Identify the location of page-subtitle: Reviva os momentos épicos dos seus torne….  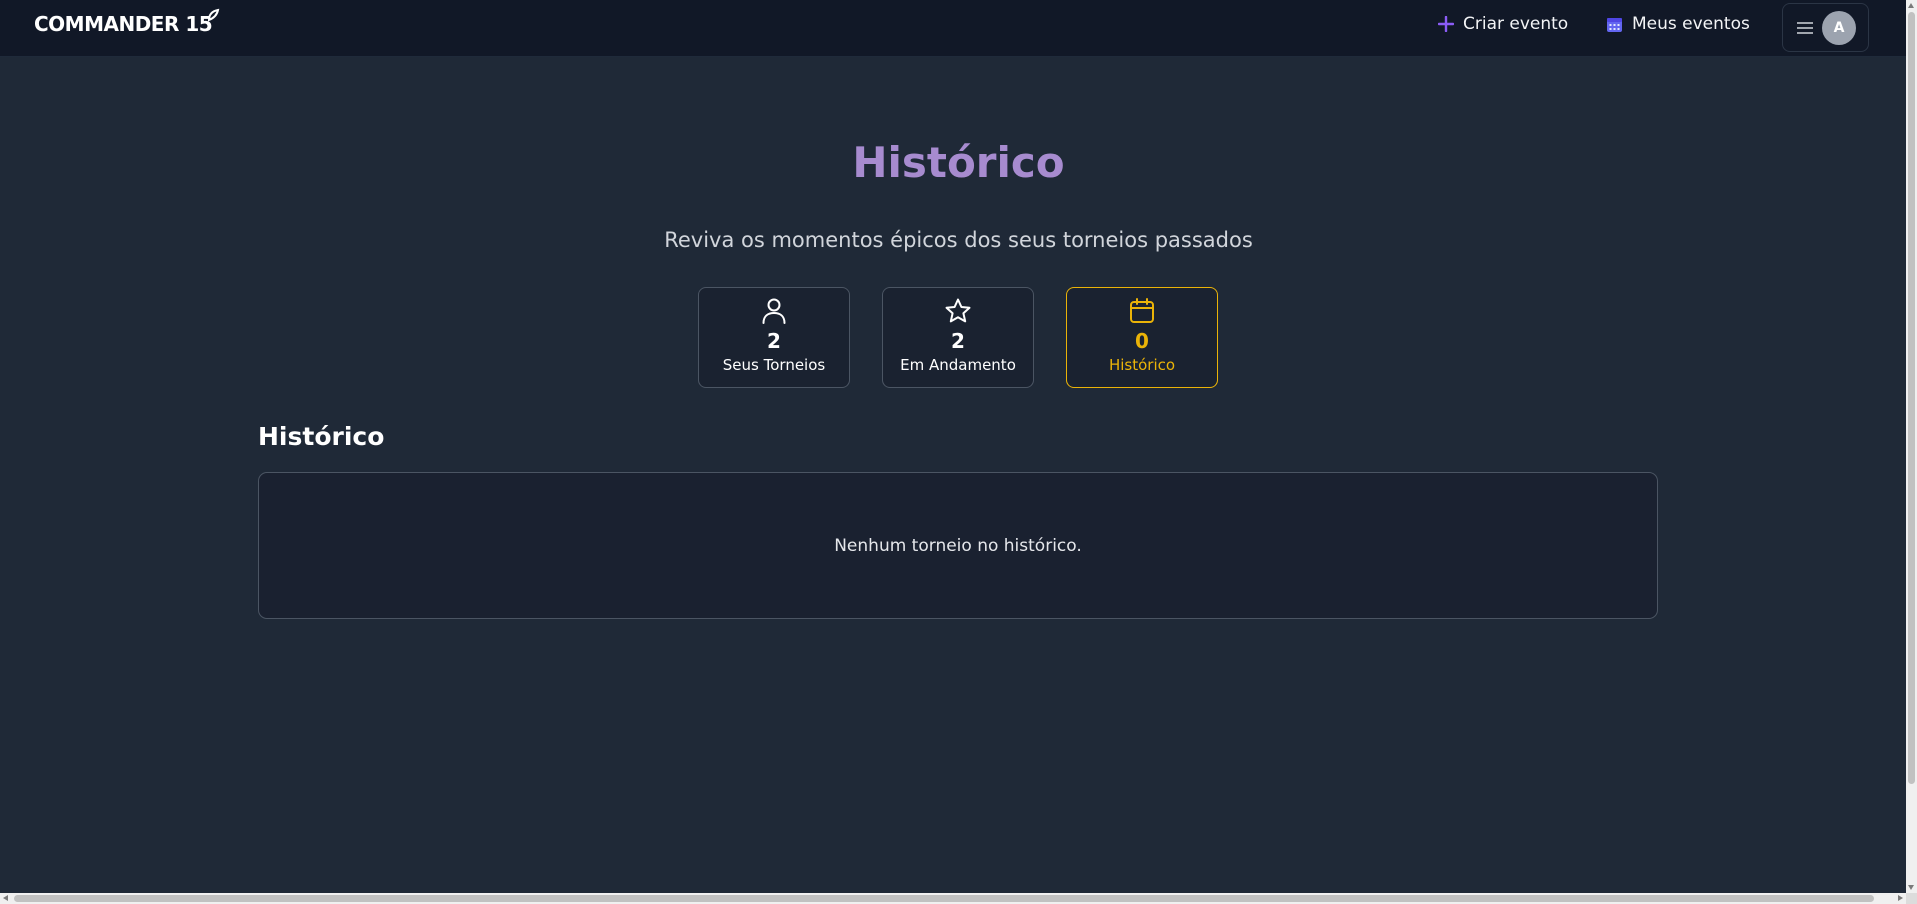
(958, 240).